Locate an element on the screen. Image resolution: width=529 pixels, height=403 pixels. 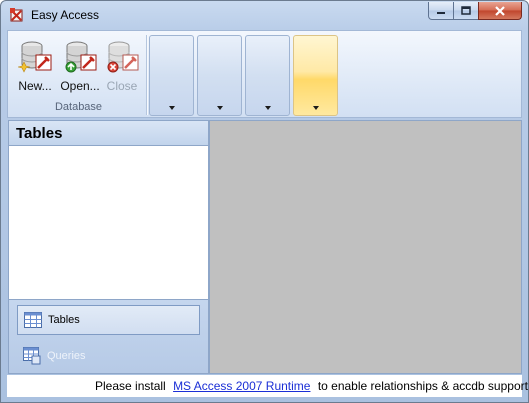
database-new-icon is located at coordinates (35, 57).